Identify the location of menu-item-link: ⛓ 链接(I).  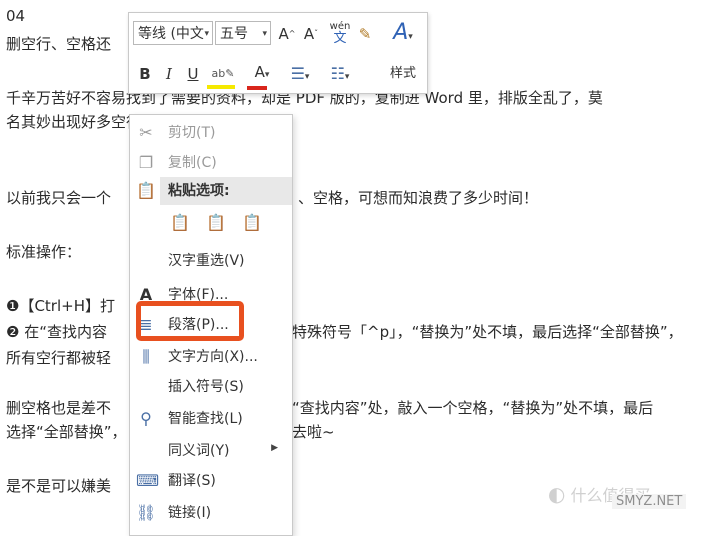
(211, 513).